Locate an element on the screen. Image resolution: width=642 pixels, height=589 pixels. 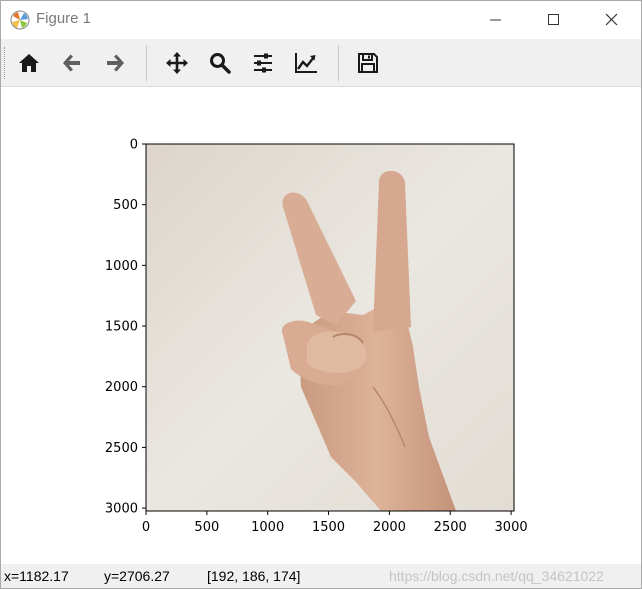
close-button is located at coordinates (612, 20).